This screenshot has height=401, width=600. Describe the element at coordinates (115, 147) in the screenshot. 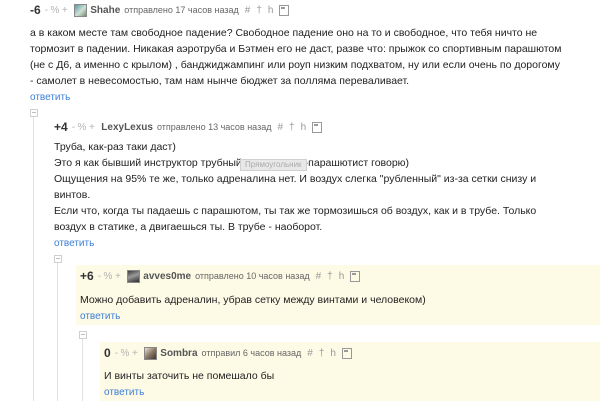

I see `comment-line: Труба, как-раз таки даст)` at that location.